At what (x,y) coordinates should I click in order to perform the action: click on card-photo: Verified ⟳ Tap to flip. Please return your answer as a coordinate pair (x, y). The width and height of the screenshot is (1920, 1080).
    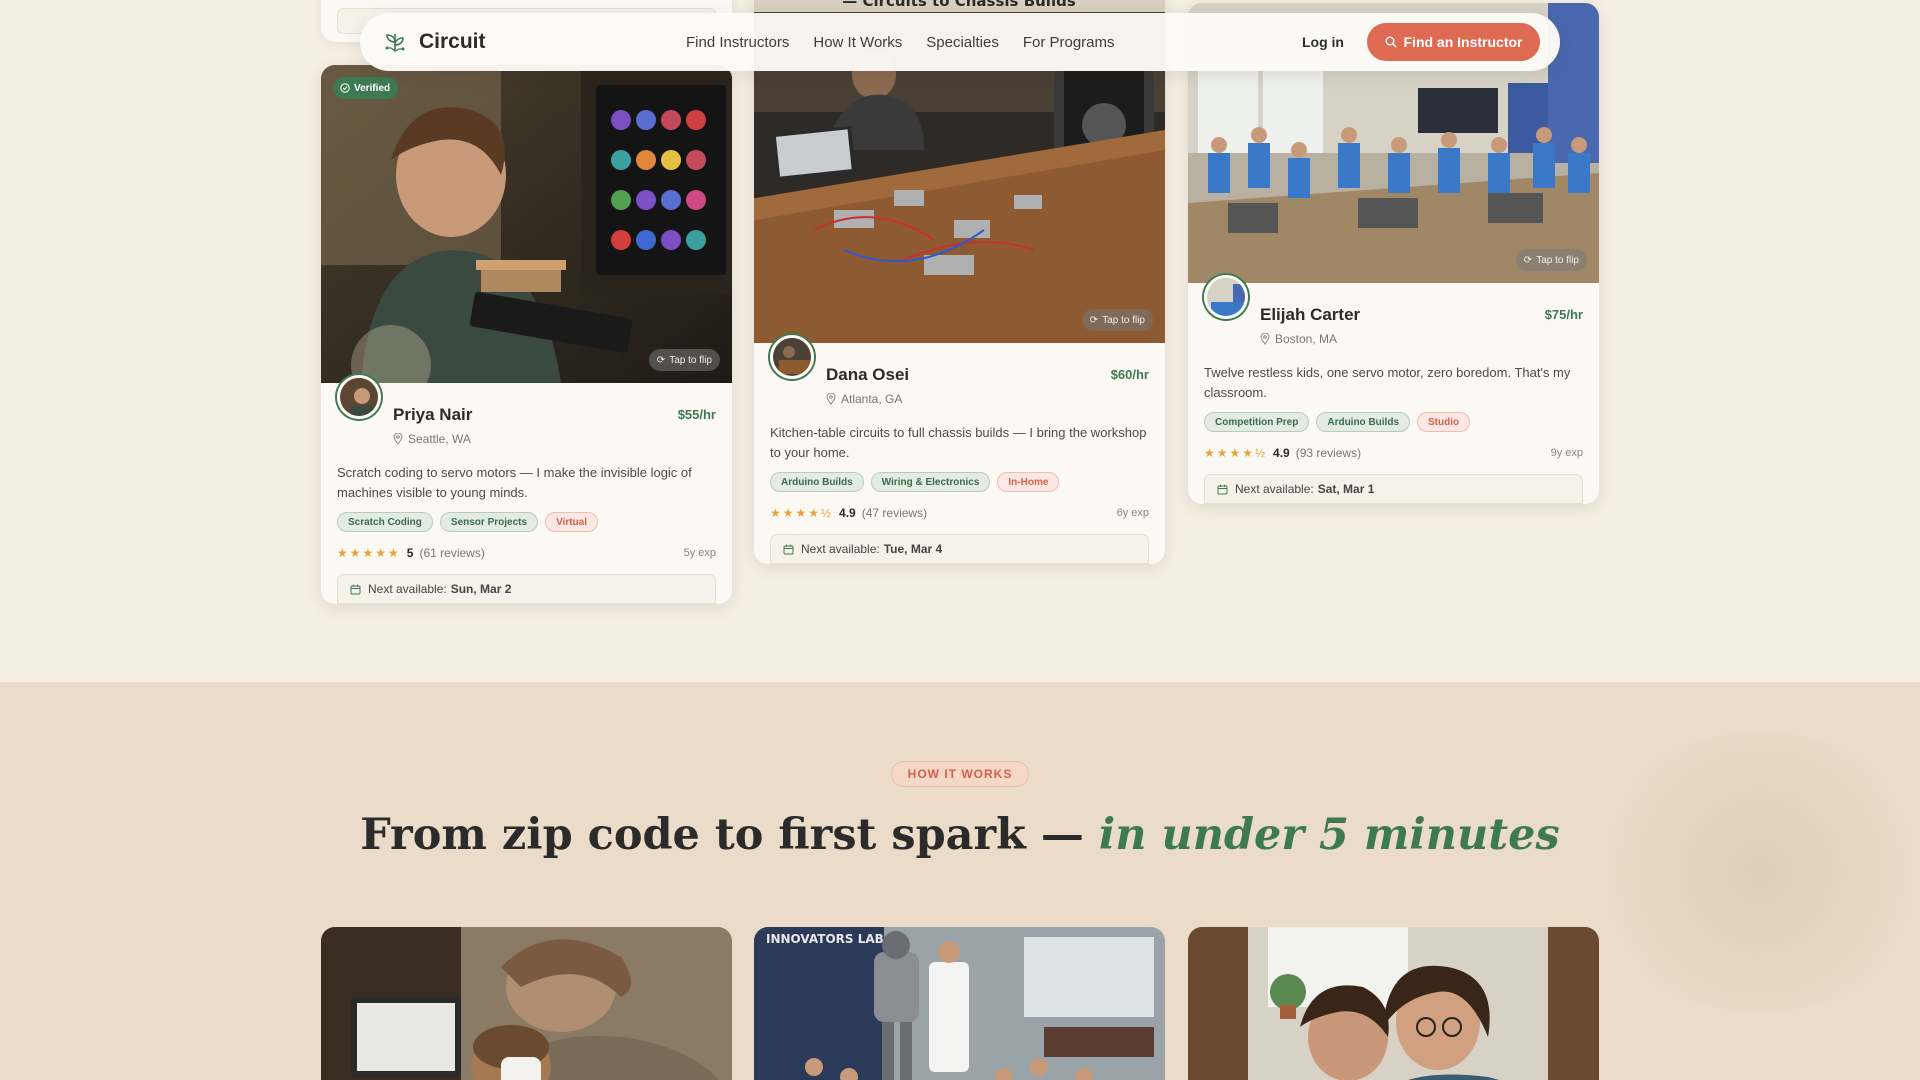
    Looking at the image, I should click on (526, 224).